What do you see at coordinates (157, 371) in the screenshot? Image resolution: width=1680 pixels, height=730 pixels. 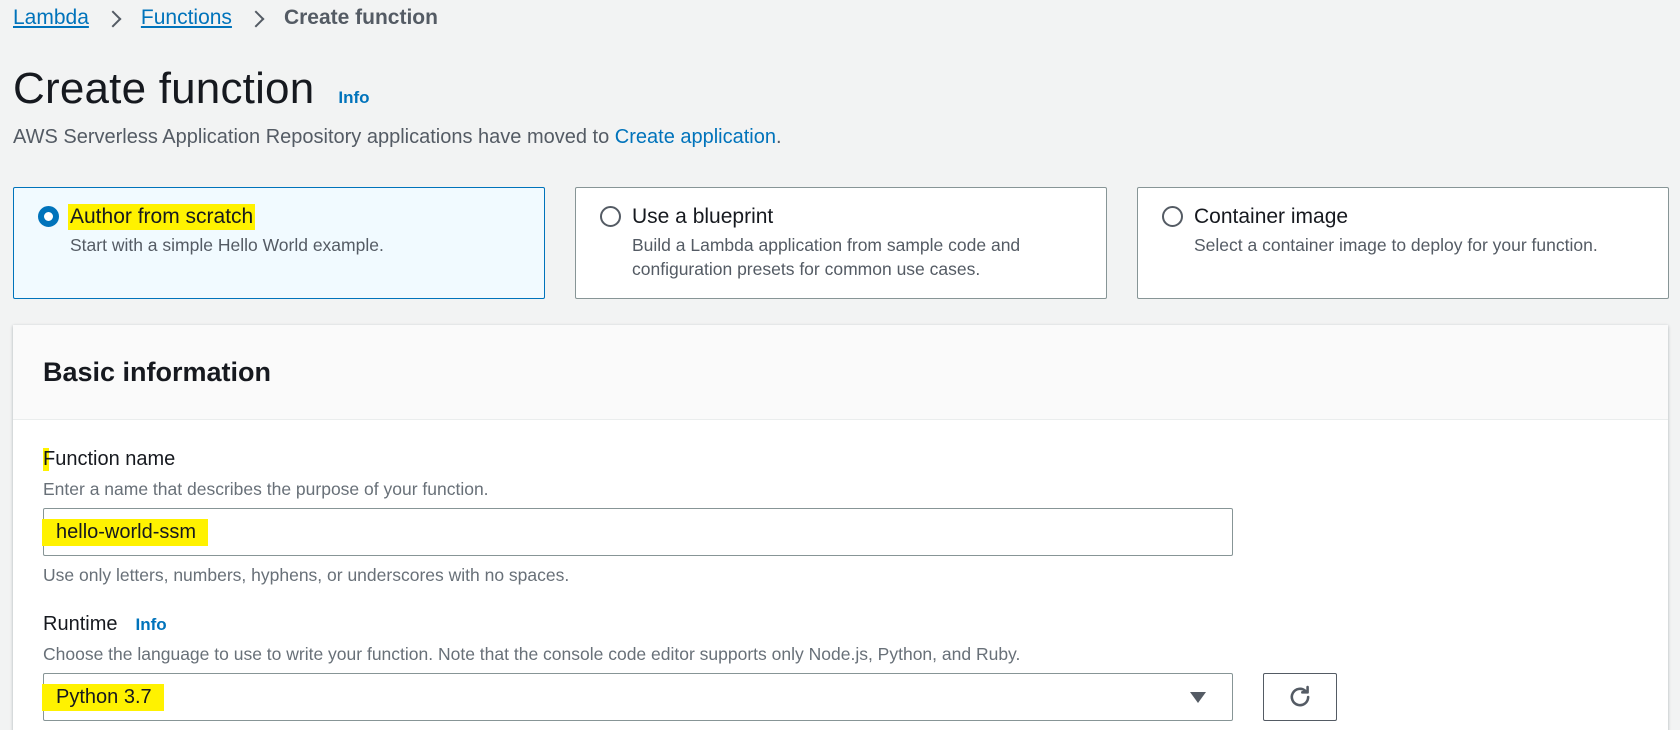 I see `panel-title: Basic information` at bounding box center [157, 371].